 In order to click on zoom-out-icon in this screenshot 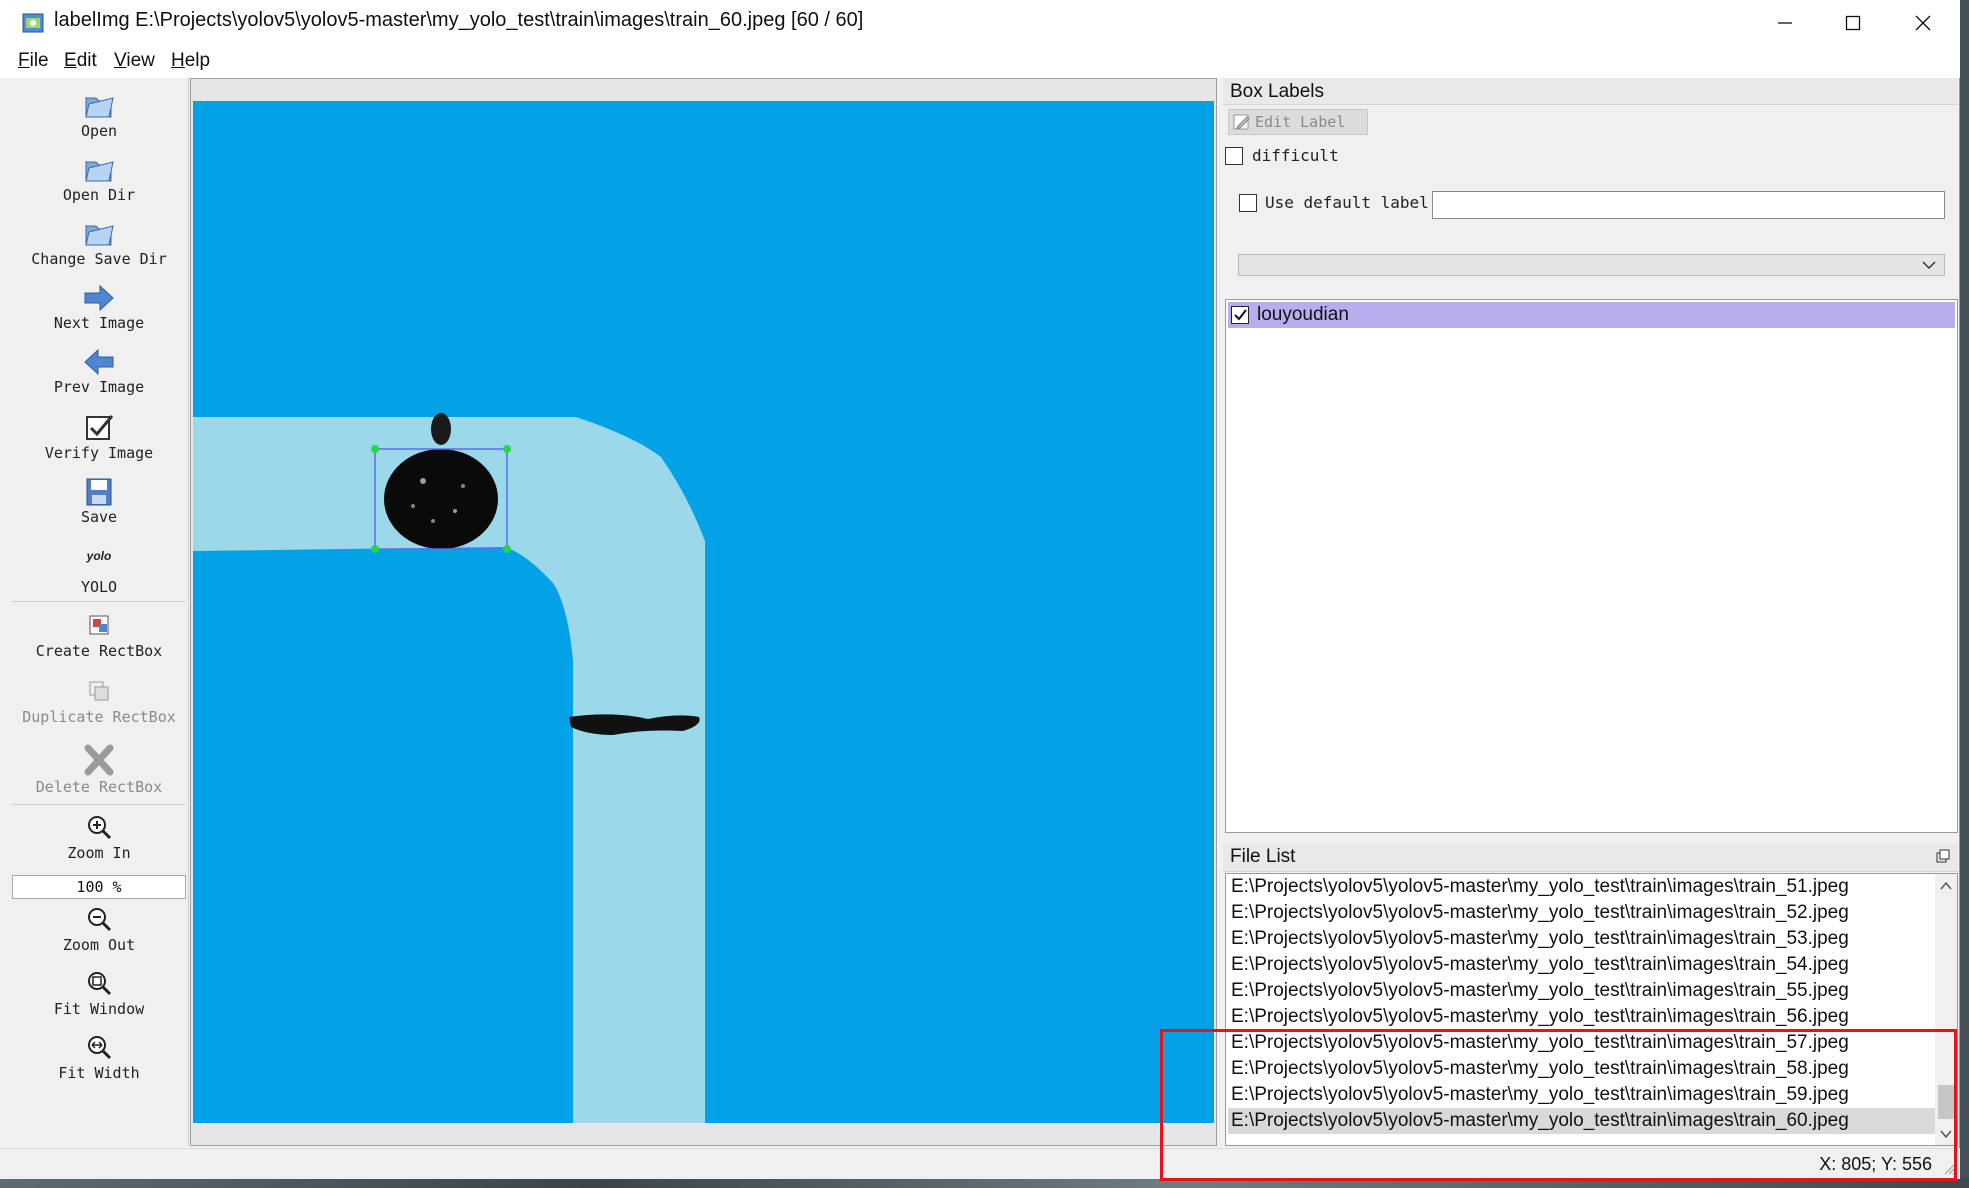, I will do `click(100, 920)`.